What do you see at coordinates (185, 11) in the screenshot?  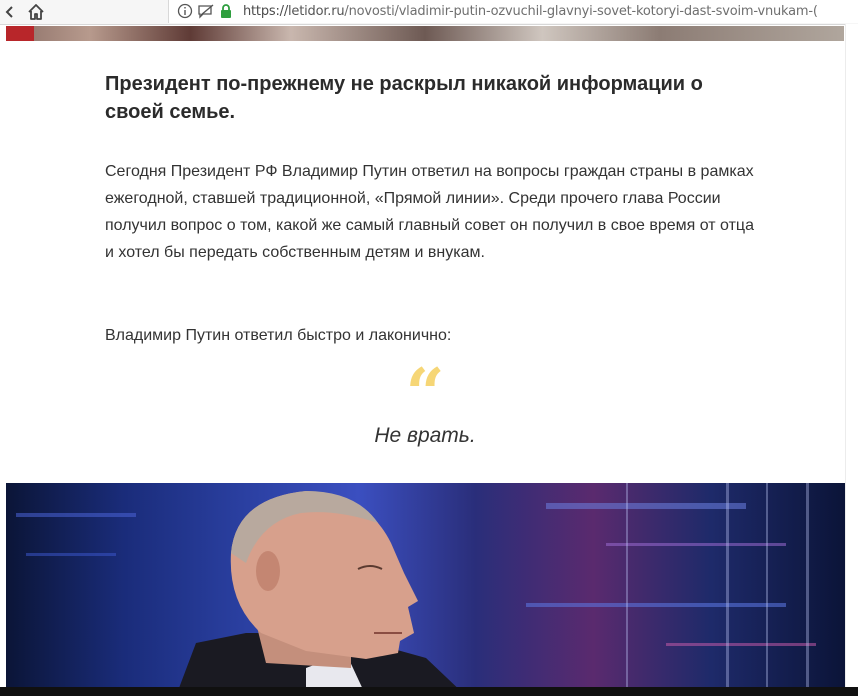 I see `info-icon` at bounding box center [185, 11].